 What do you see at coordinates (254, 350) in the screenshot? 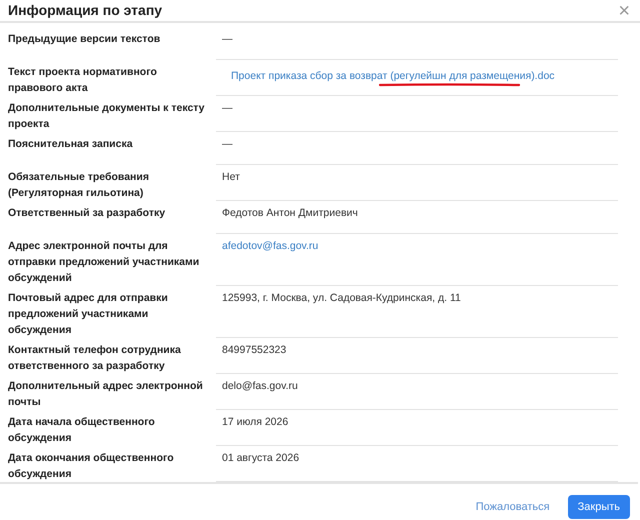
I see `value-text: 84997552323` at bounding box center [254, 350].